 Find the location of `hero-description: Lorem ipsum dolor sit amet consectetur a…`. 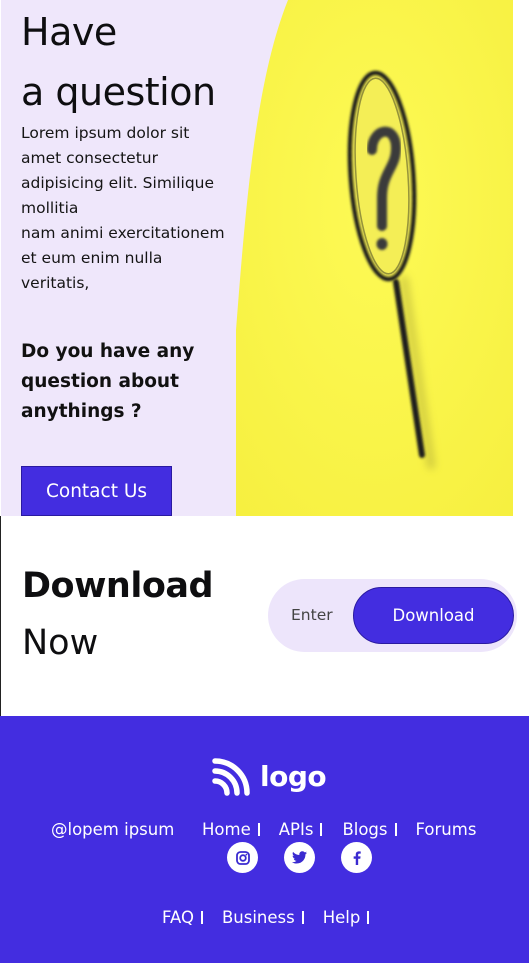

hero-description: Lorem ipsum dolor sit amet consectetur a… is located at coordinates (131, 208).